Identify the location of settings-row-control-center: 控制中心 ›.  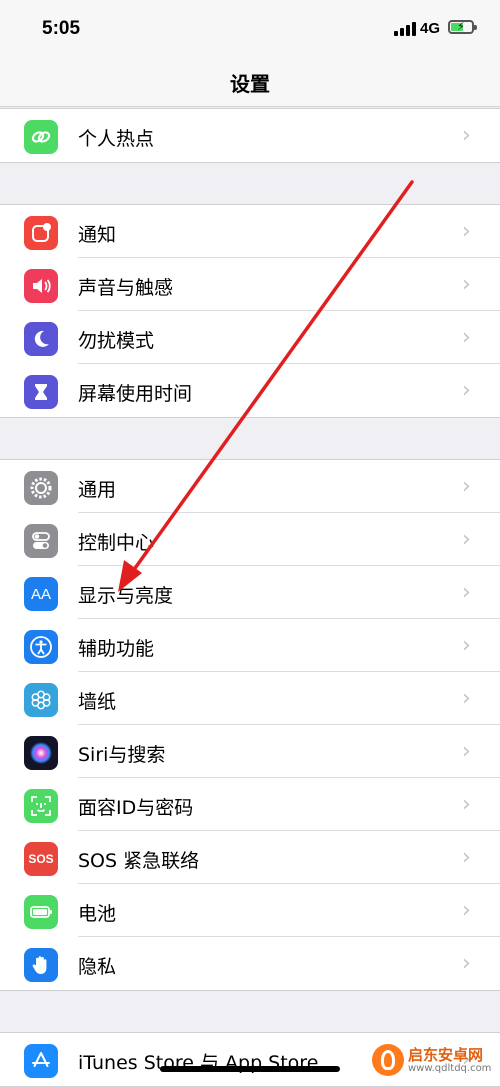
(250, 539).